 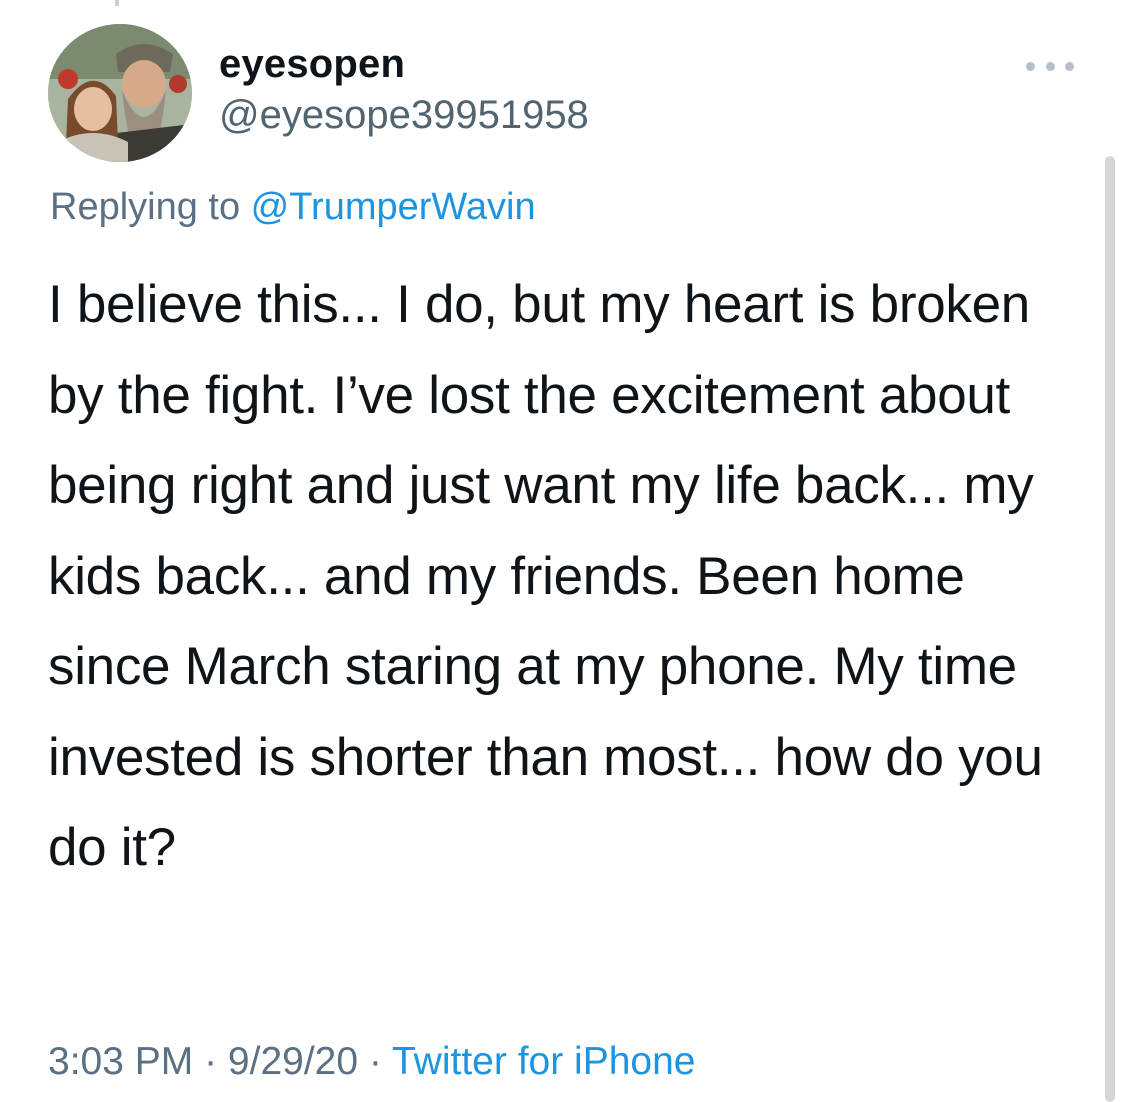 What do you see at coordinates (120, 93) in the screenshot?
I see `avatar` at bounding box center [120, 93].